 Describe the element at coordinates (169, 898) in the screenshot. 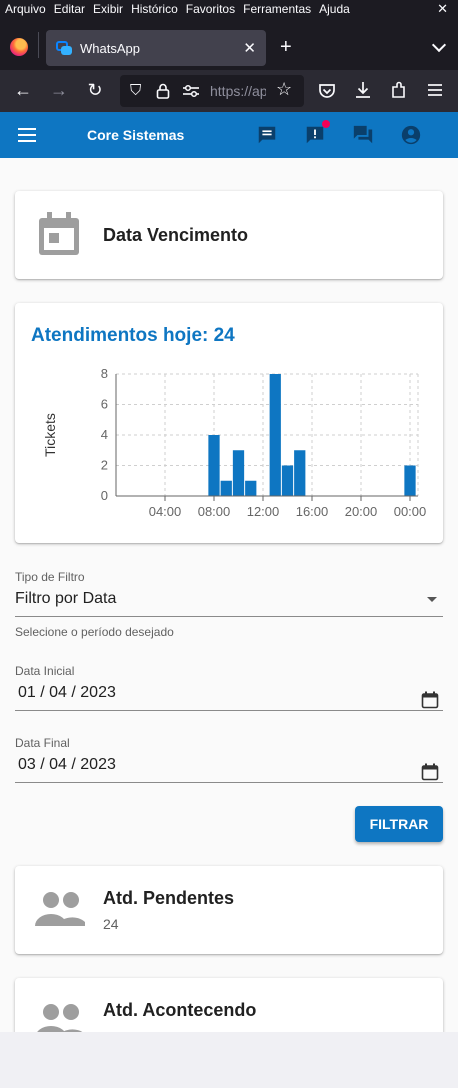

I see `pending-title: Atd. Pendentes` at that location.